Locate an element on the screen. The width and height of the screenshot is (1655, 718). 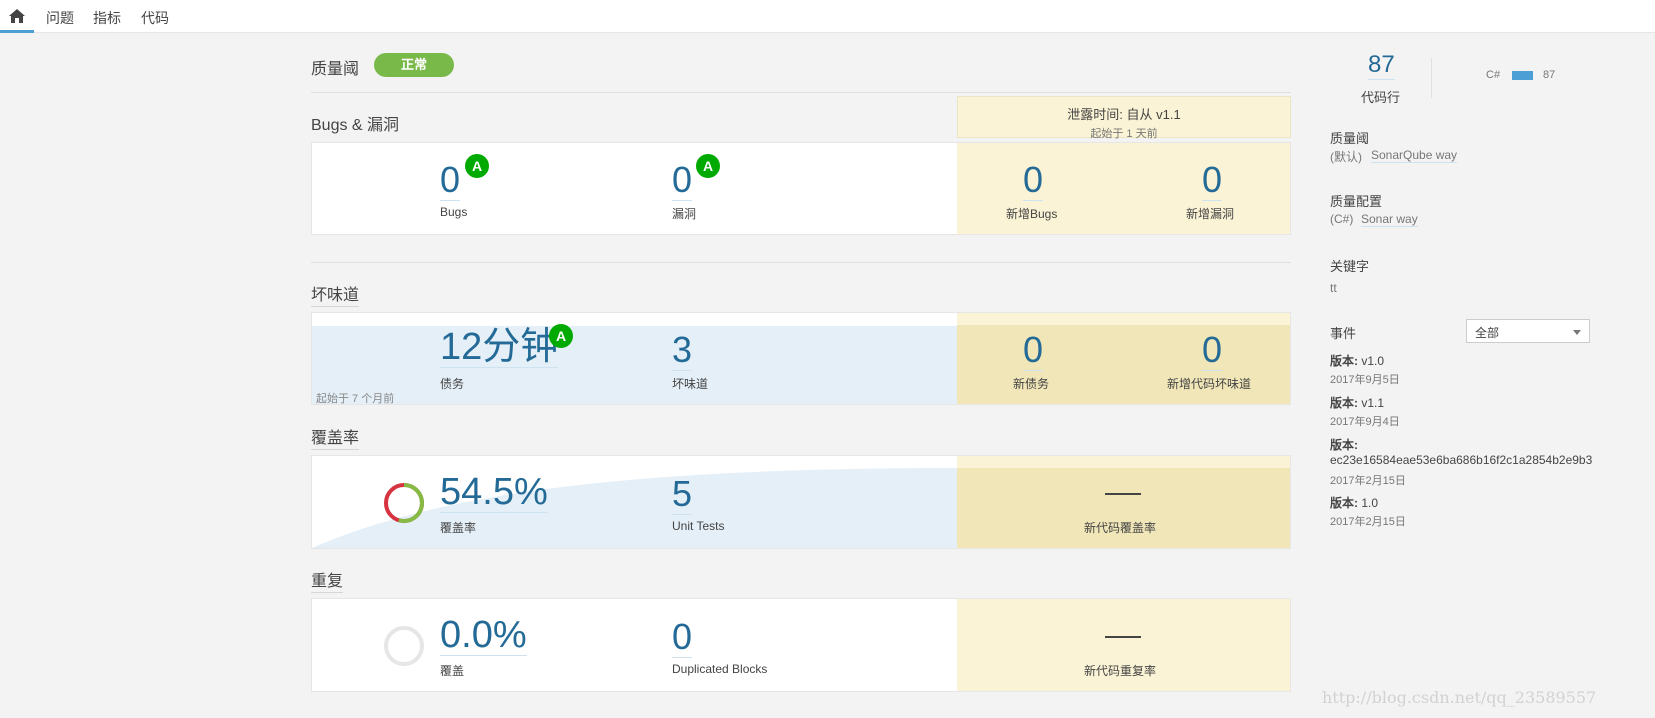
duplication-value: 0.0% is located at coordinates (483, 635).